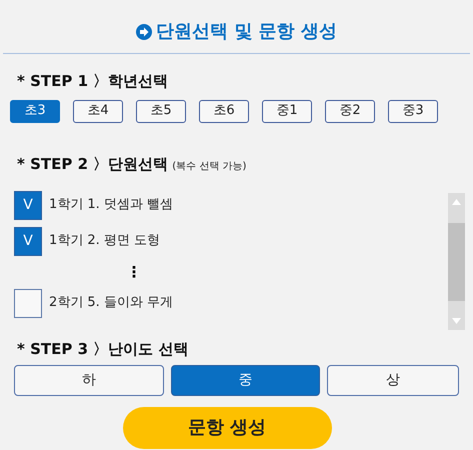 The width and height of the screenshot is (473, 450). I want to click on step-heading: * STEP 3 〉난이도 선택, so click(103, 349).